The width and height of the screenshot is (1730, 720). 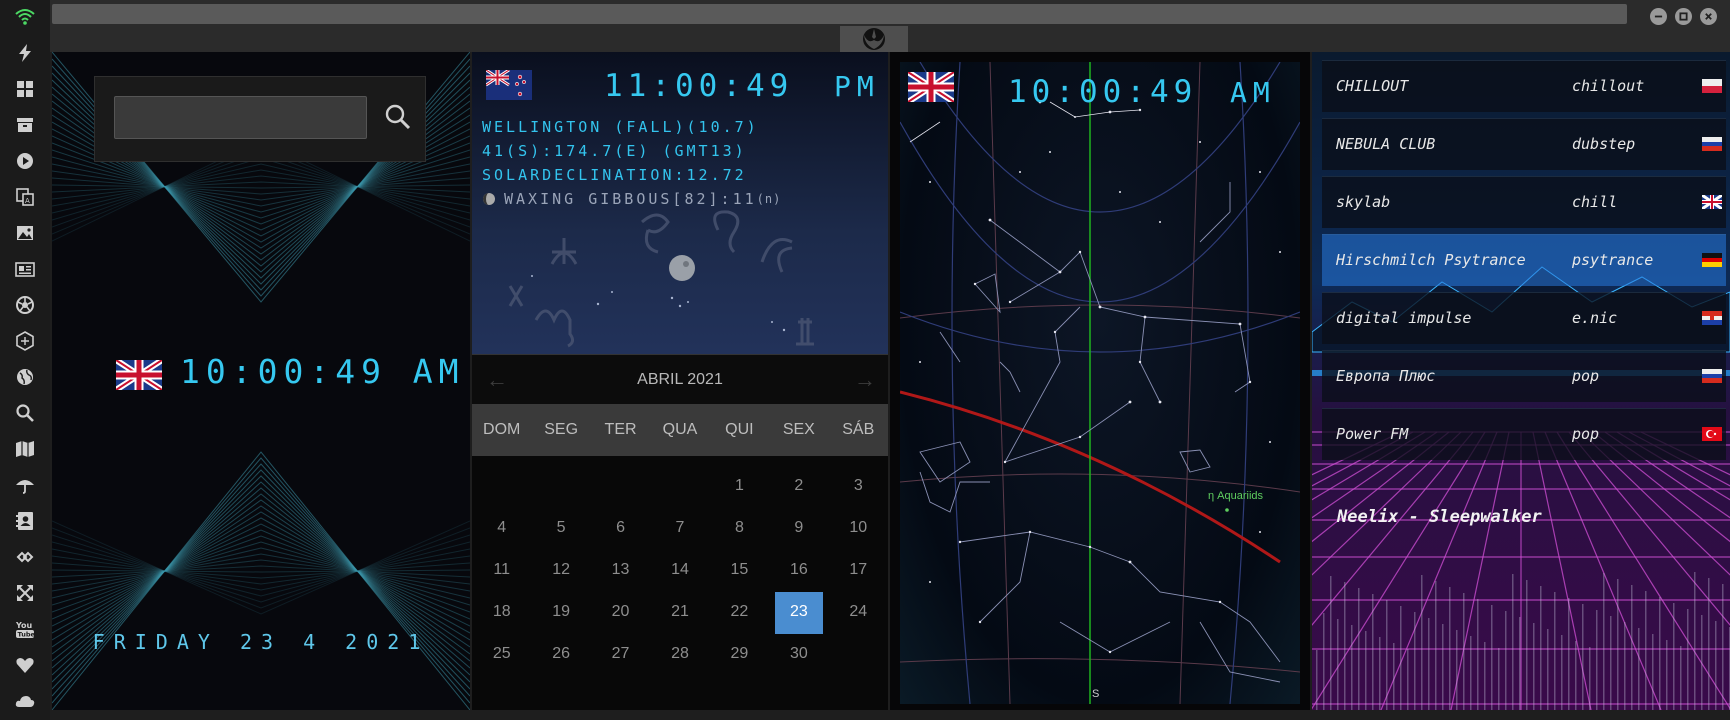 What do you see at coordinates (620, 127) in the screenshot?
I see `location-line: WELLINGTON (FALL)(10.7)` at bounding box center [620, 127].